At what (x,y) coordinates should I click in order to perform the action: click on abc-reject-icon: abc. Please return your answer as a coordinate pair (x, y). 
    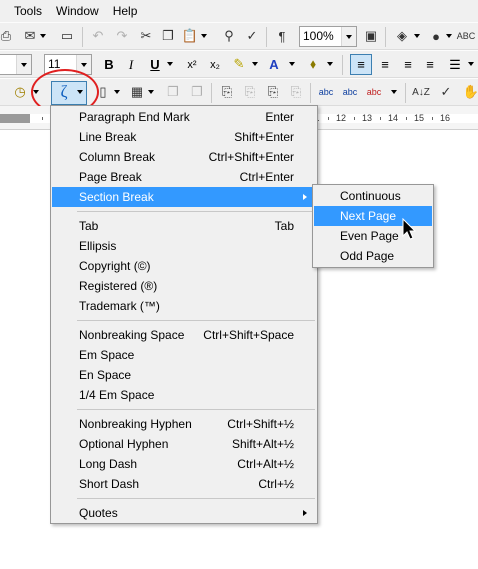
    Looking at the image, I should click on (374, 92).